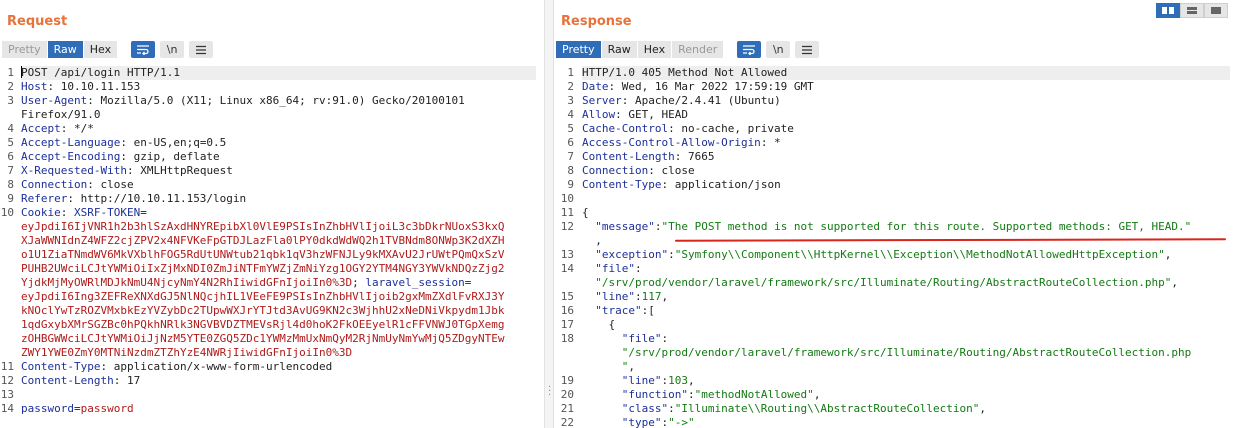  I want to click on side-by-side-view-icon, so click(1168, 10).